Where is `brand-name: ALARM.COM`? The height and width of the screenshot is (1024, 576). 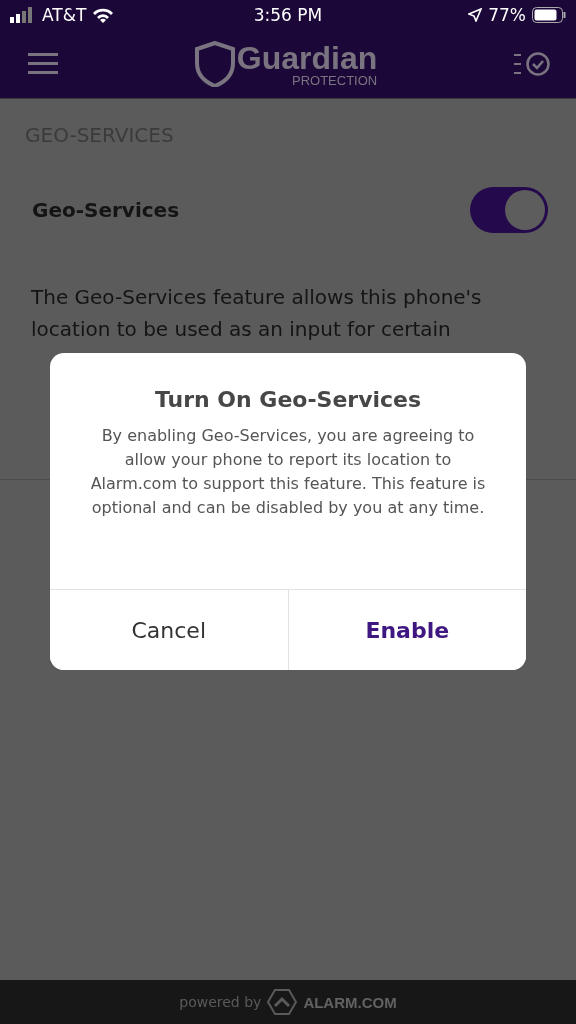 brand-name: ALARM.COM is located at coordinates (350, 1002).